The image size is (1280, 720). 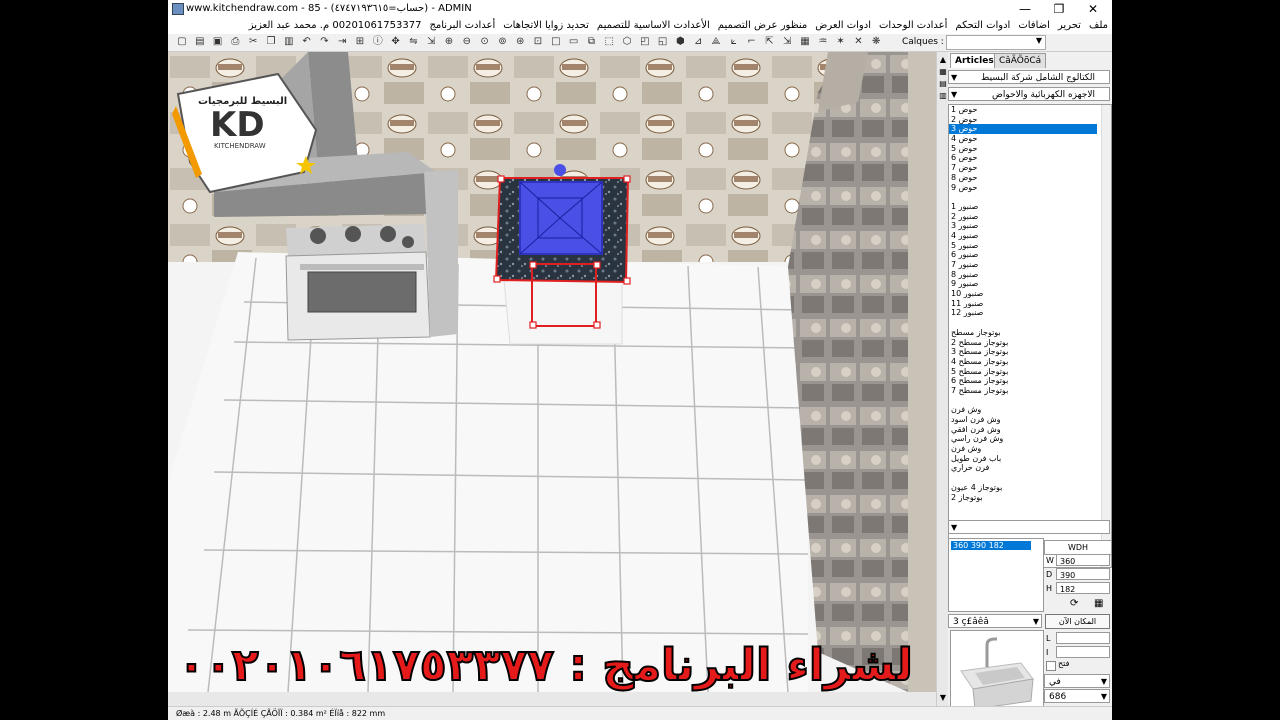 I want to click on properties-icon: ▦, so click(x=1098, y=603).